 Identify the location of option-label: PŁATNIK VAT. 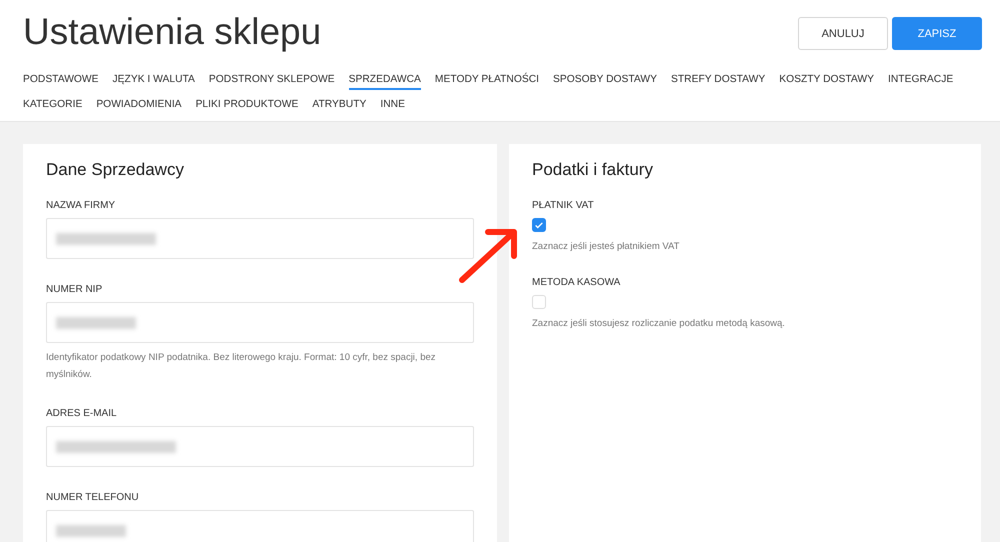
(563, 205).